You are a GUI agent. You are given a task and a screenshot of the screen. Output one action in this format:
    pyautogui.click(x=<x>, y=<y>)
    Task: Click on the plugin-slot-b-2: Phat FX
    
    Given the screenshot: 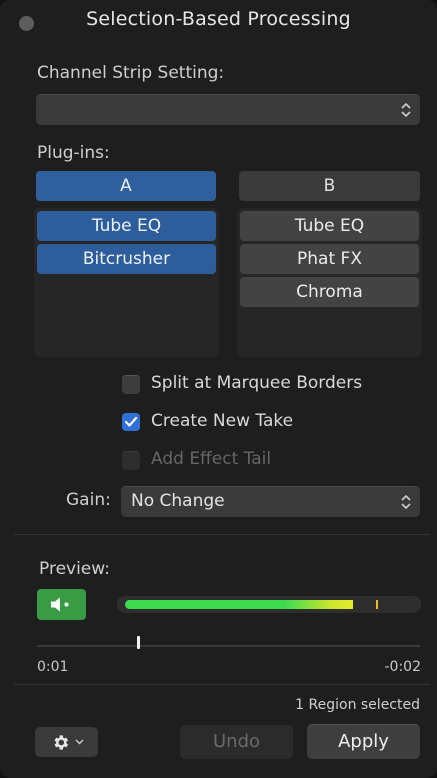 What is the action you would take?
    pyautogui.click(x=329, y=259)
    